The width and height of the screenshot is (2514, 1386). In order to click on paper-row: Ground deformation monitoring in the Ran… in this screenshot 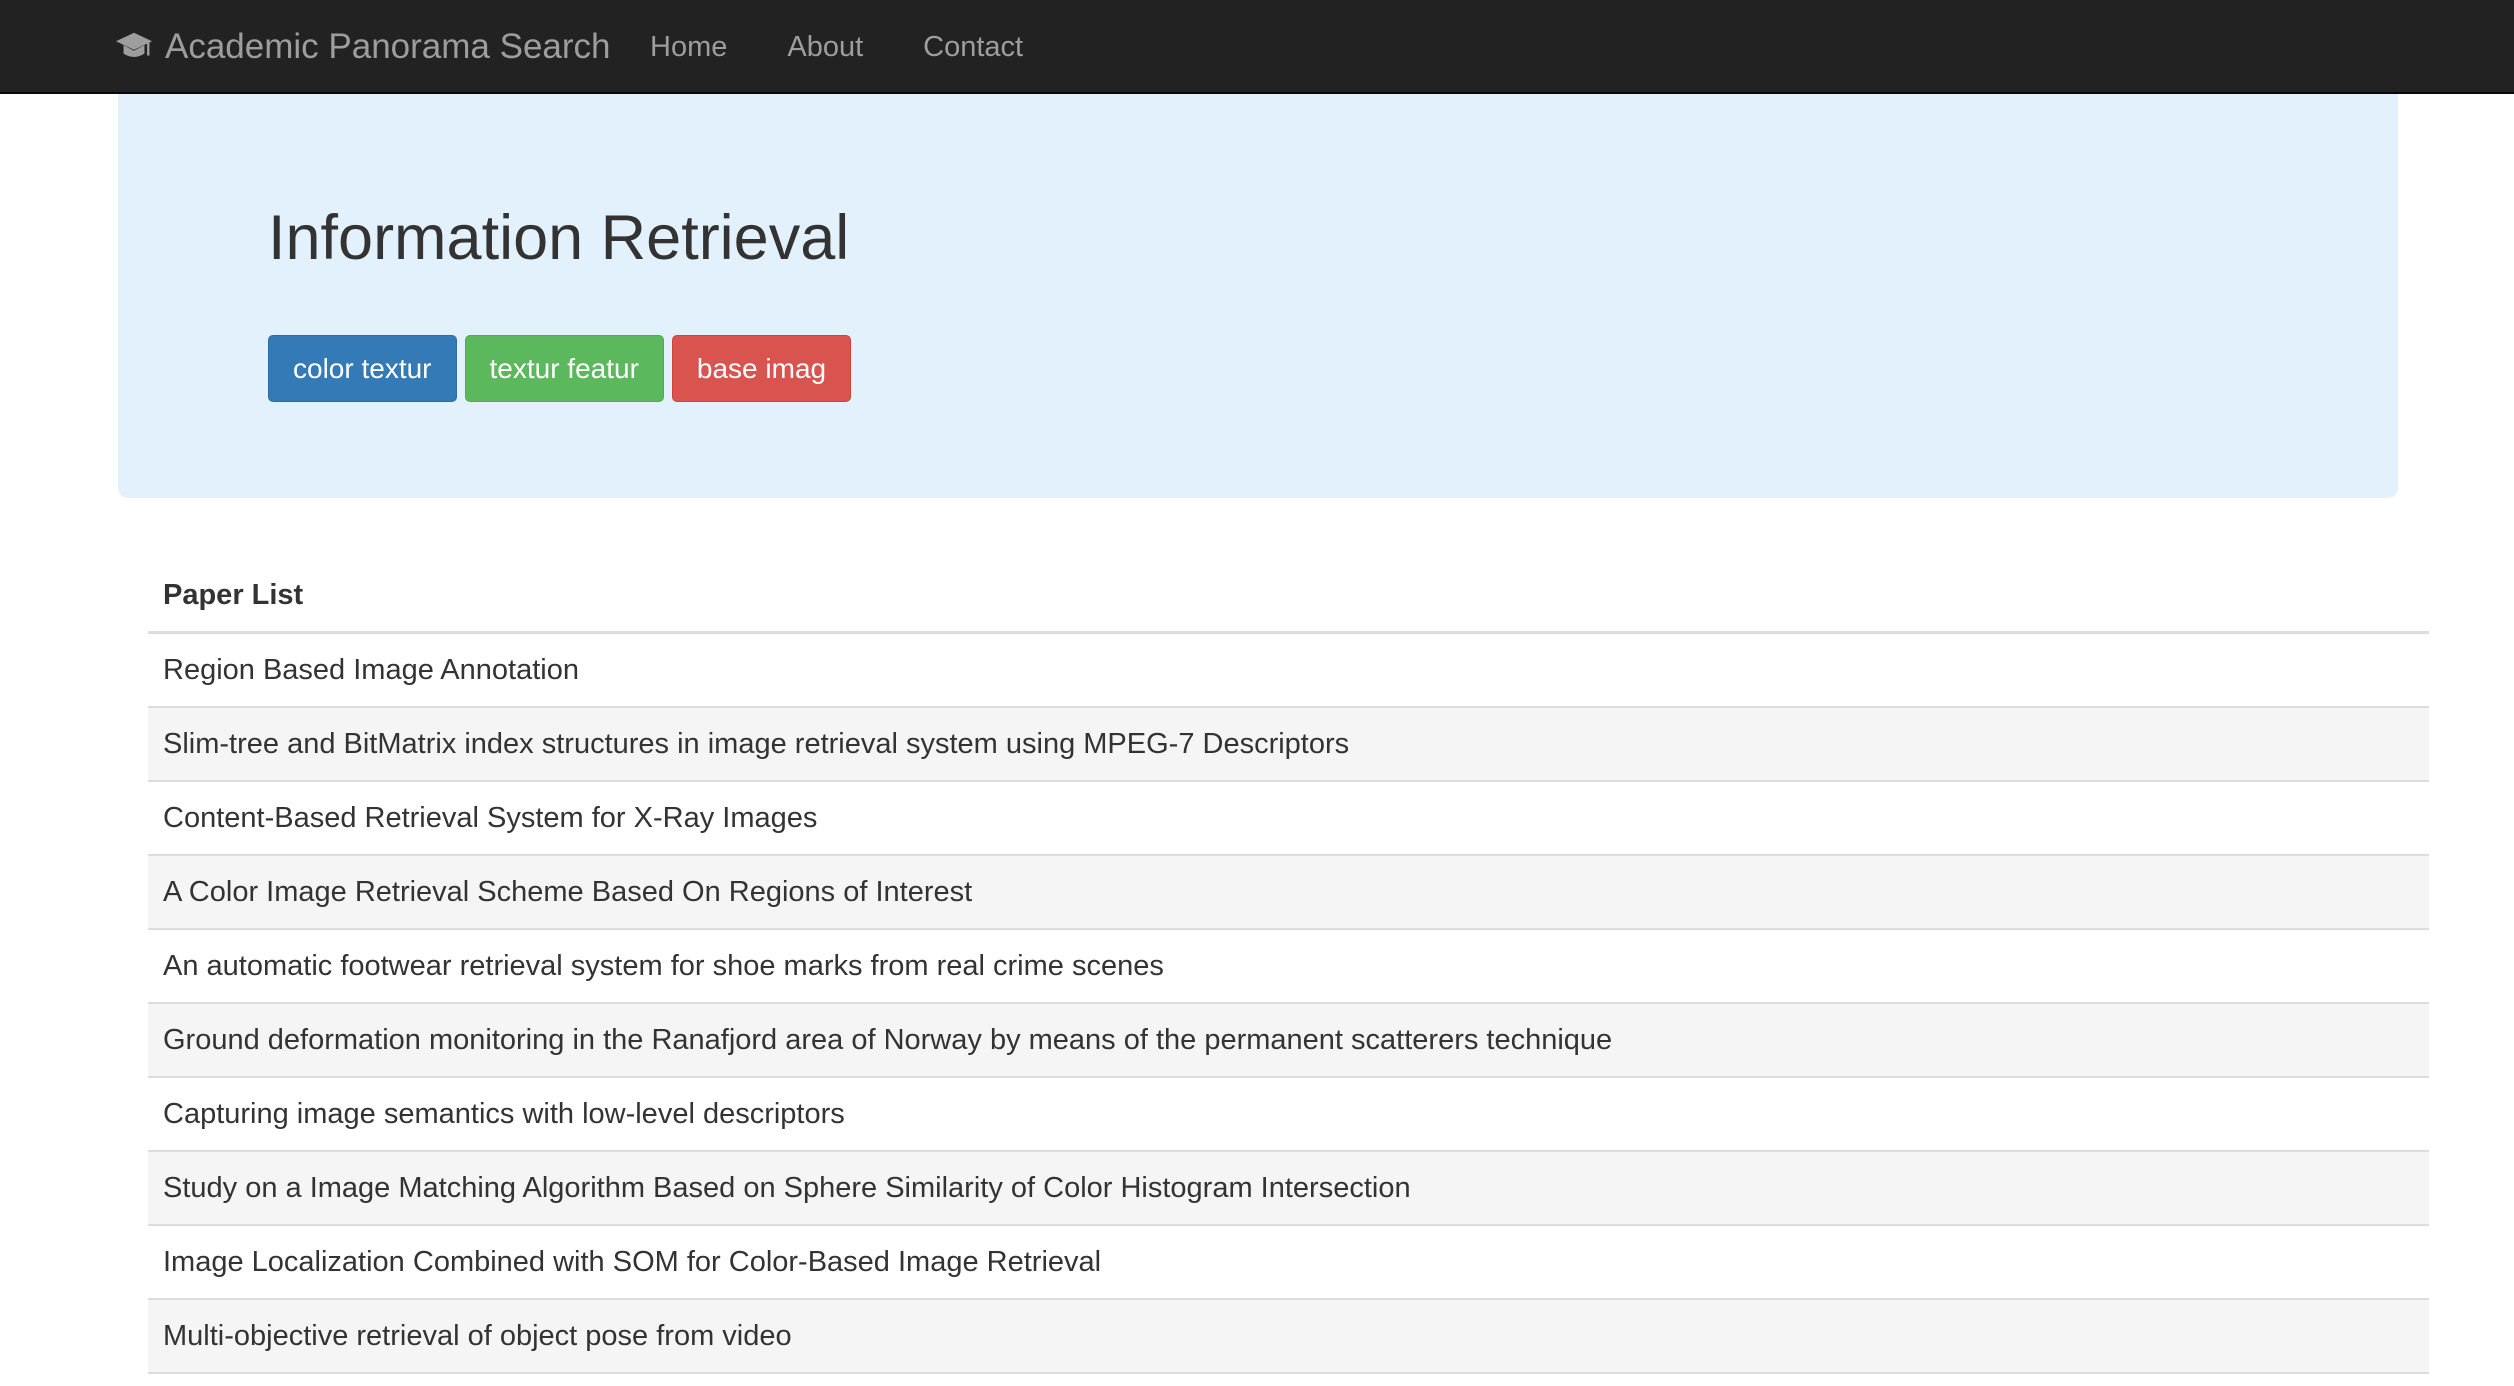, I will do `click(1288, 1041)`.